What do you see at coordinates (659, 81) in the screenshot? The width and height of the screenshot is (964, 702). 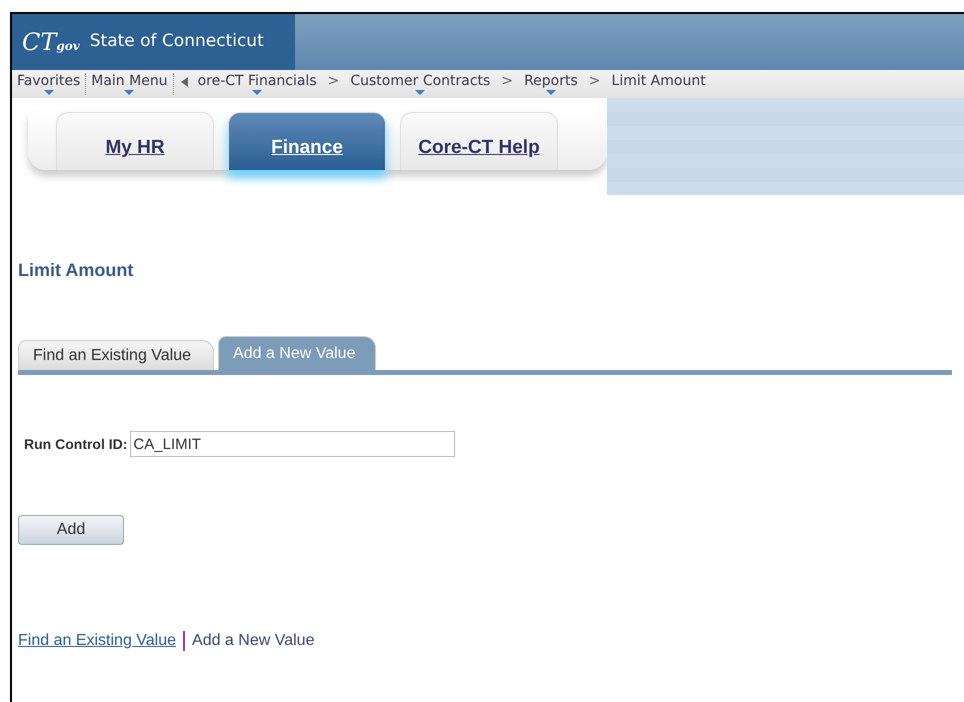 I see `breadcrumb-item: Limit Amount` at bounding box center [659, 81].